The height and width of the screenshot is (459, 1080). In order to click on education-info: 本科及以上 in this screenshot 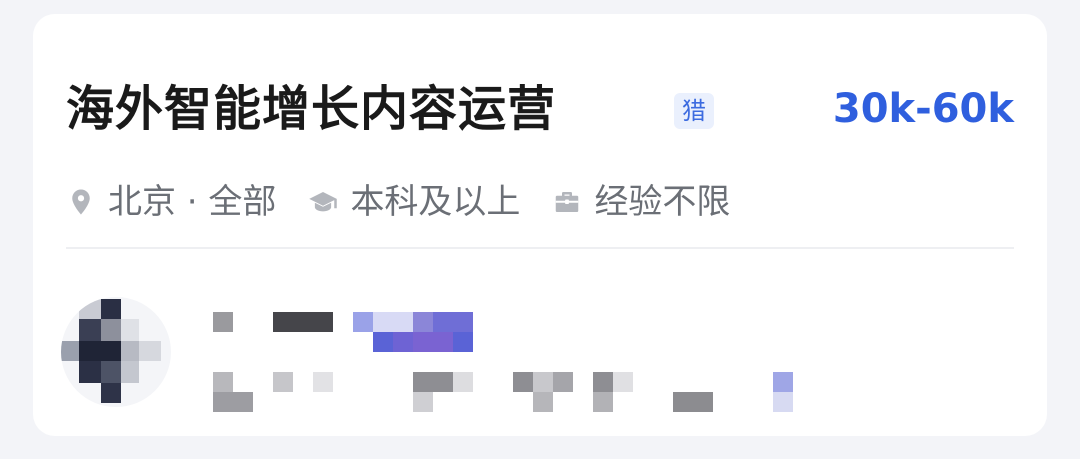, I will do `click(414, 202)`.